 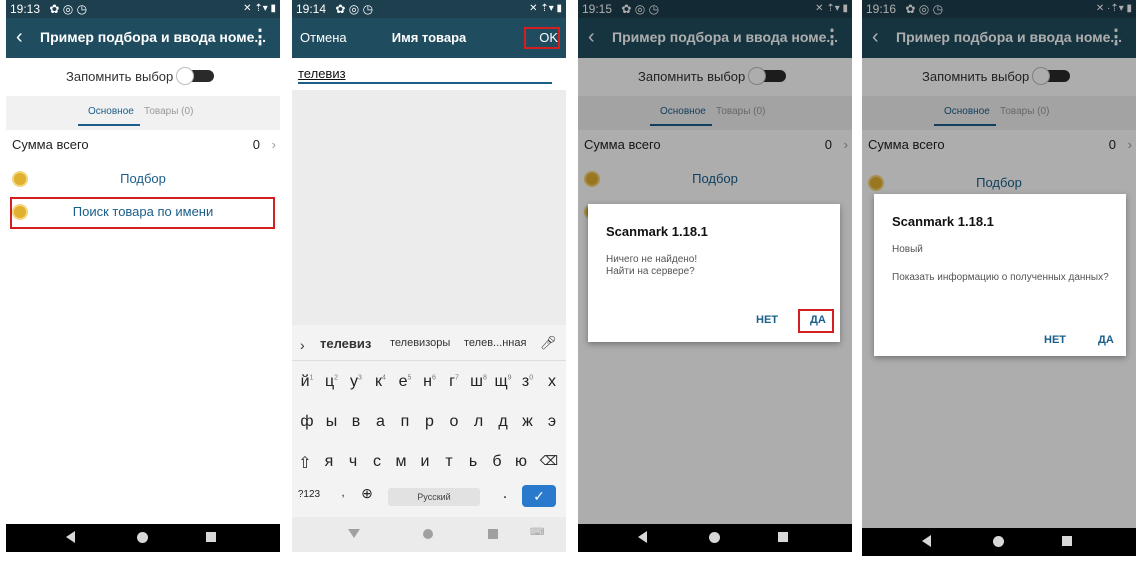 I want to click on tab-goods: Товары (0), so click(x=168, y=111).